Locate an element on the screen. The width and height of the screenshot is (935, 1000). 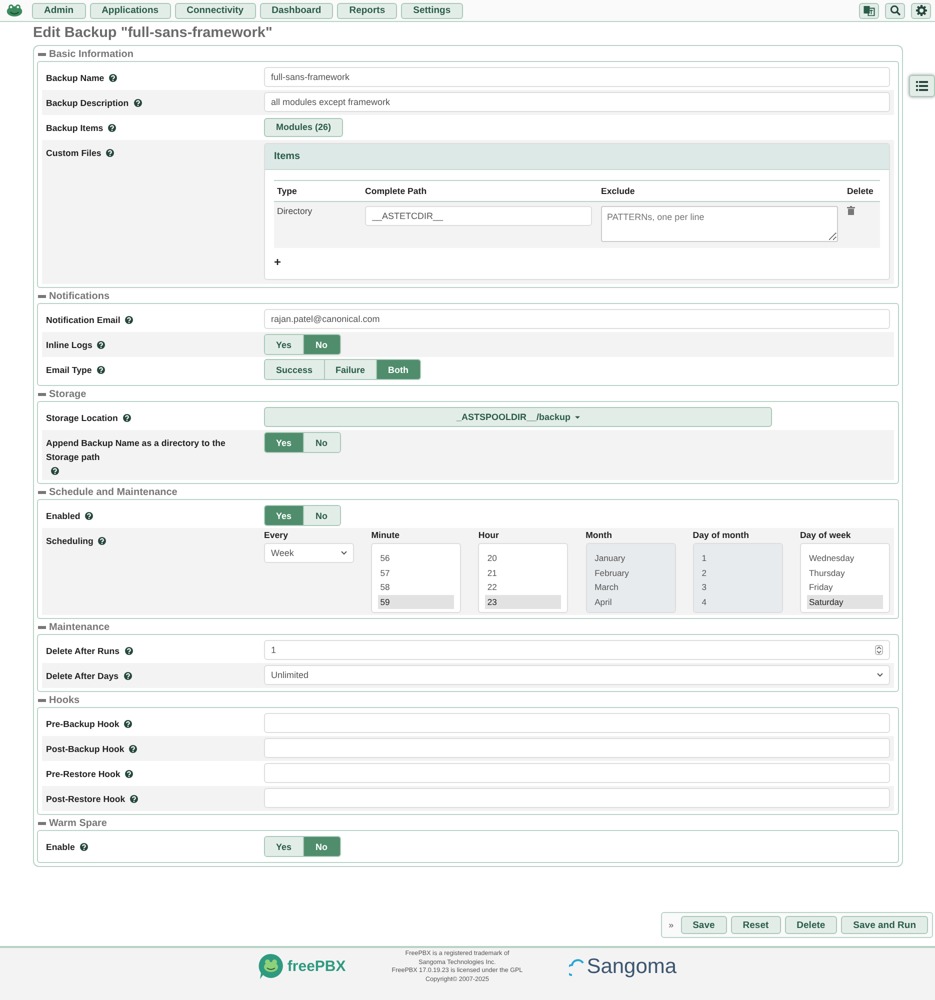
list-option: 58 is located at coordinates (416, 587).